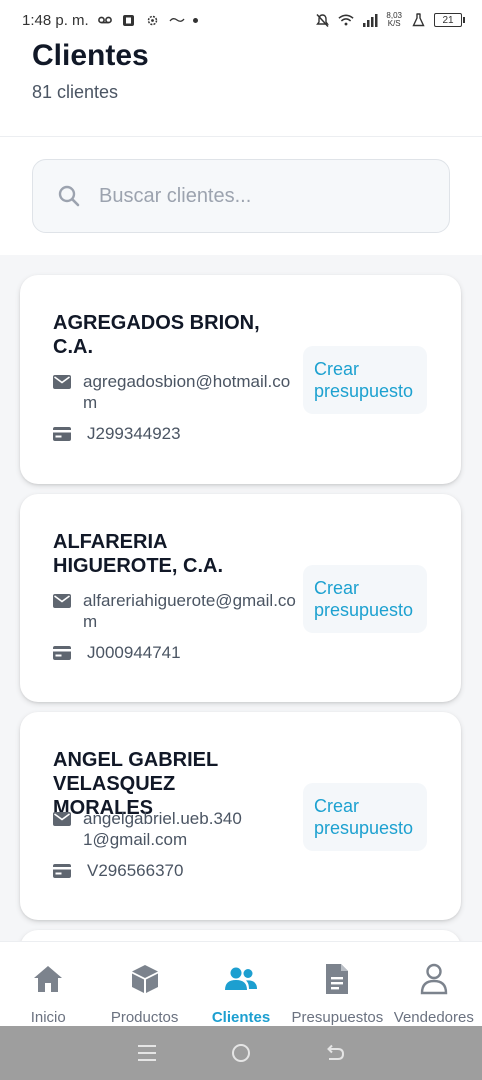 This screenshot has height=1080, width=482. Describe the element at coordinates (418, 20) in the screenshot. I see `lab-flask-icon` at that location.